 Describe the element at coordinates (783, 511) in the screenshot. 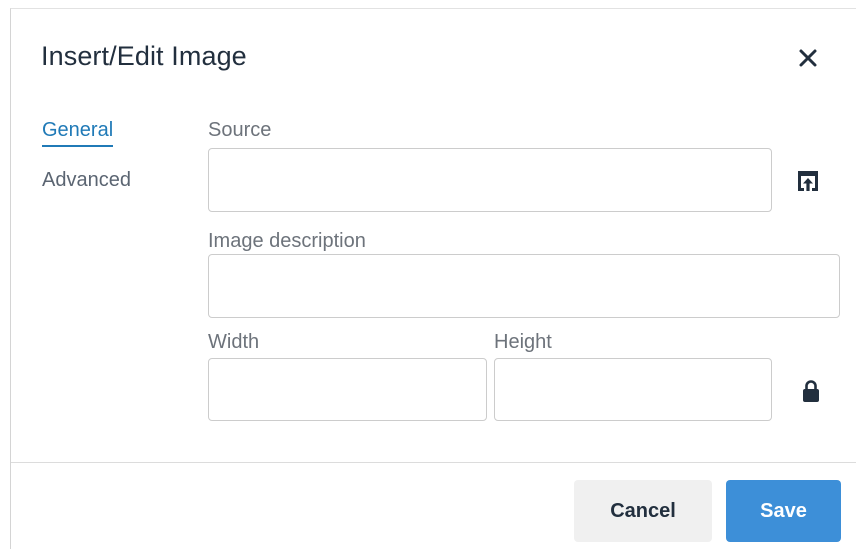

I see `save-button: Save` at that location.